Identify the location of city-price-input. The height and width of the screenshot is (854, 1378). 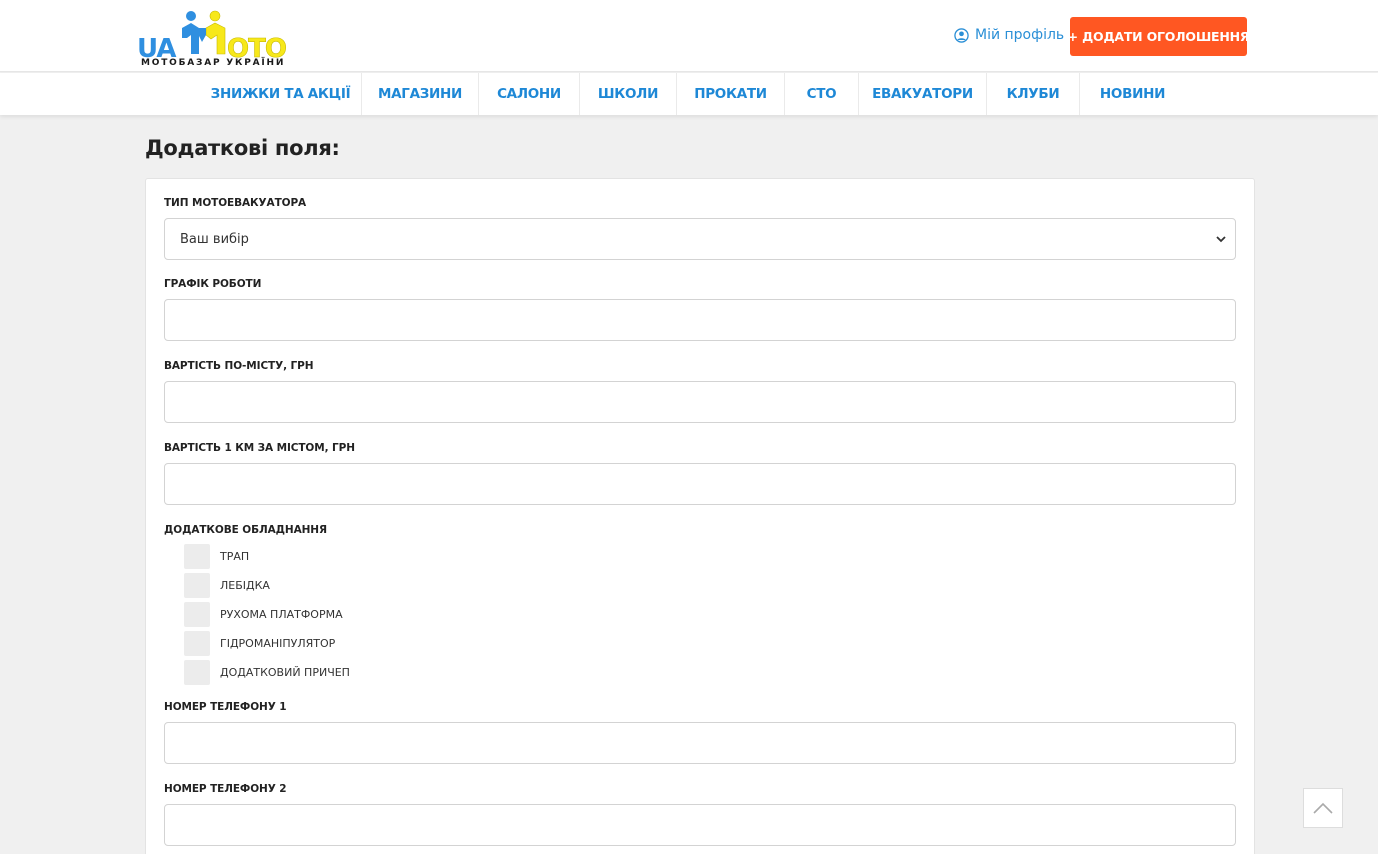
(700, 402).